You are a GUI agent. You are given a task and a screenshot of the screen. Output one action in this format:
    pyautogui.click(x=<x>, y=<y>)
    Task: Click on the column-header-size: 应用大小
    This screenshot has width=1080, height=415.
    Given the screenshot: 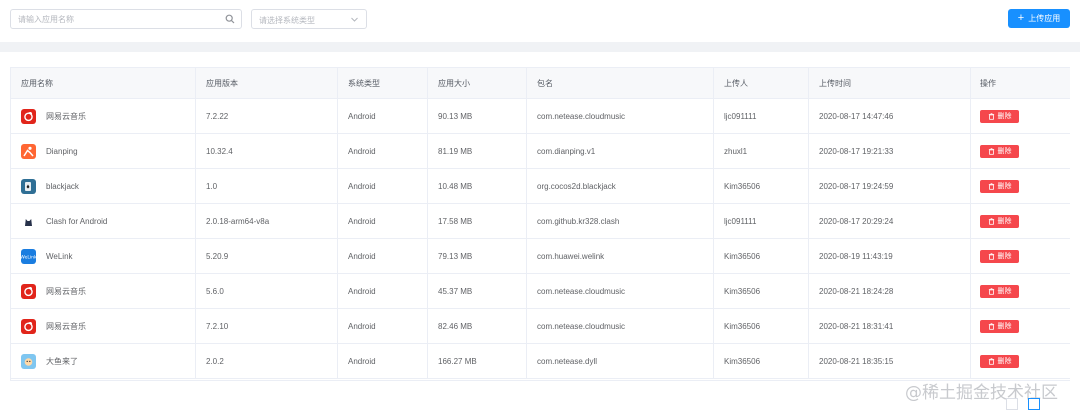 What is the action you would take?
    pyautogui.click(x=477, y=83)
    